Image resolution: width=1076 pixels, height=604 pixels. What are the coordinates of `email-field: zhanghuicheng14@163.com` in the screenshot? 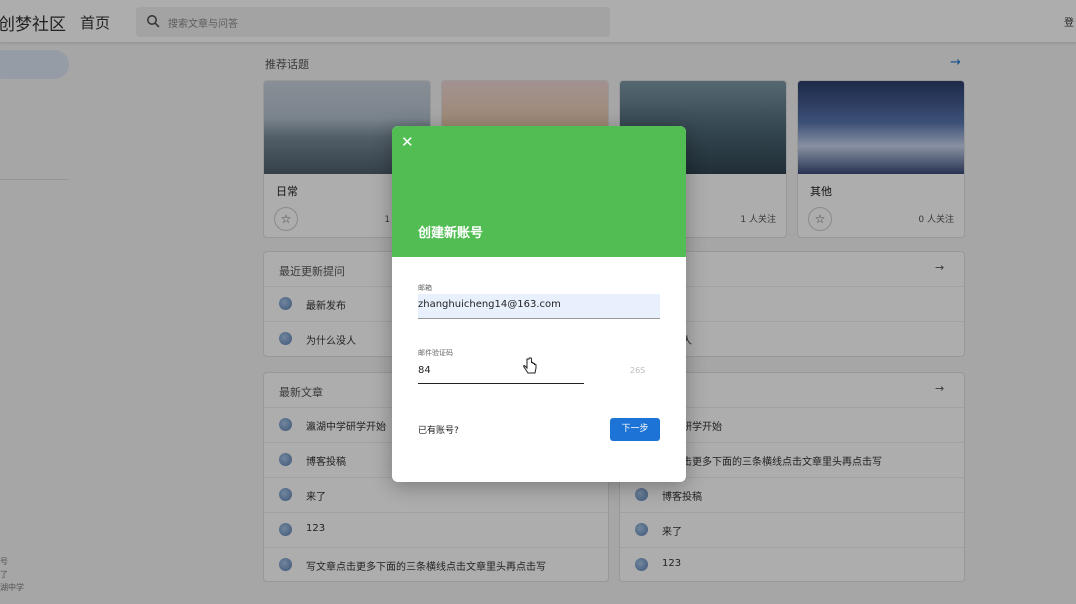 It's located at (539, 306).